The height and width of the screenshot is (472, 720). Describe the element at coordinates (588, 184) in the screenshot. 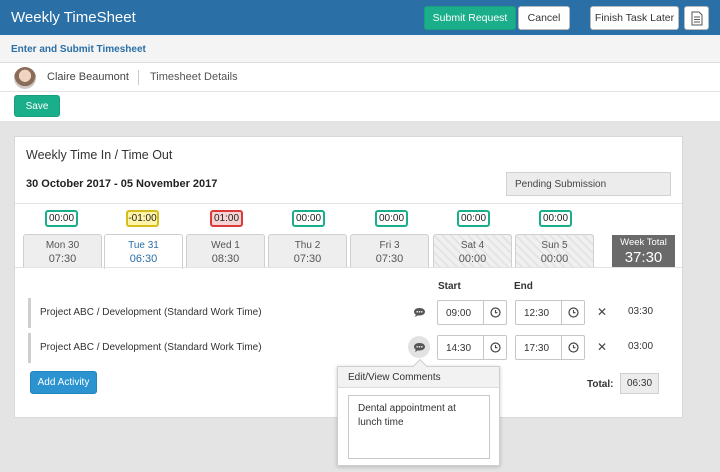

I see `status-badge: Pending Submission` at that location.